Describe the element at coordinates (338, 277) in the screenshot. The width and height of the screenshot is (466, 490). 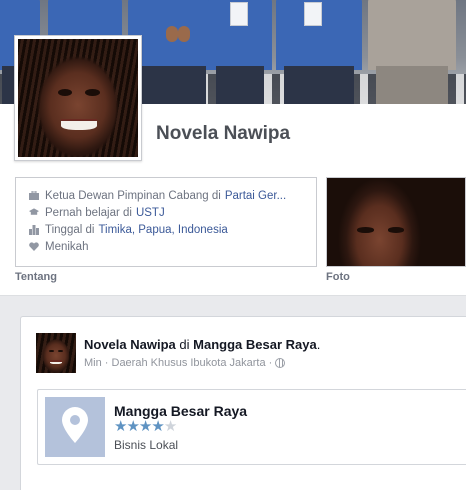
I see `photos-section-label: Foto` at that location.